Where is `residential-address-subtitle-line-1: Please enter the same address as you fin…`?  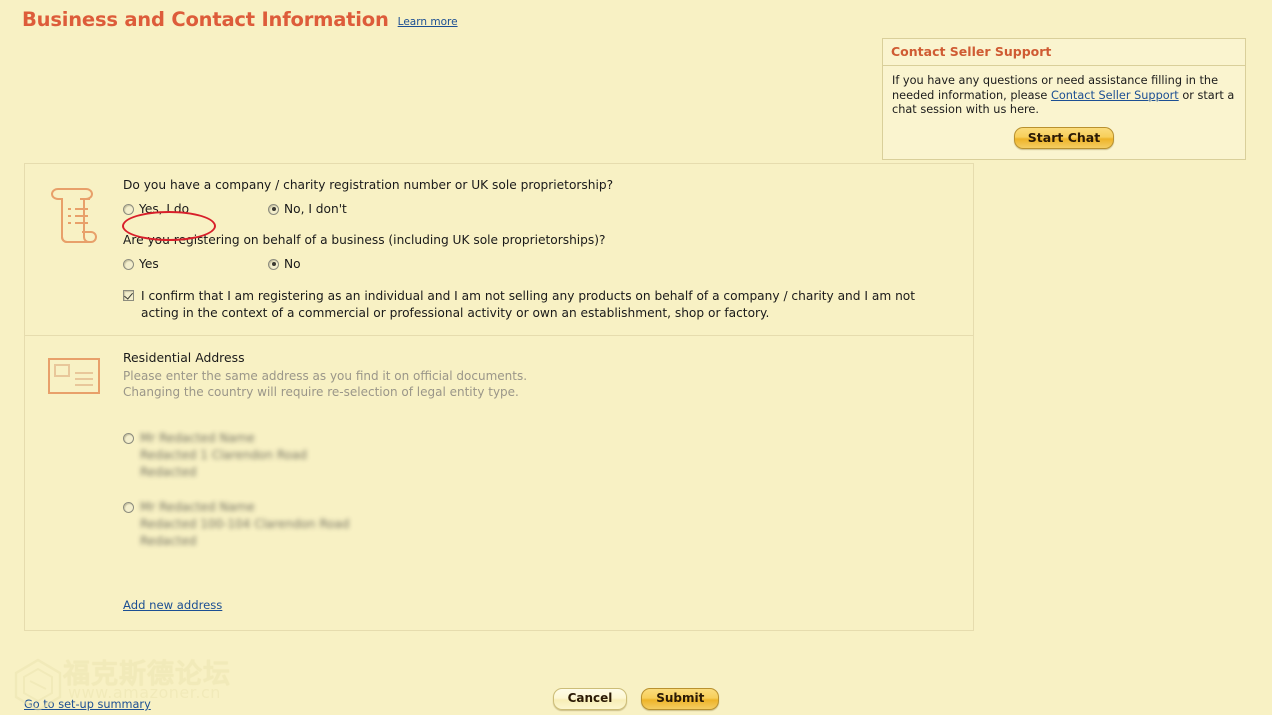
residential-address-subtitle-line-1: Please enter the same address as you fin… is located at coordinates (325, 376).